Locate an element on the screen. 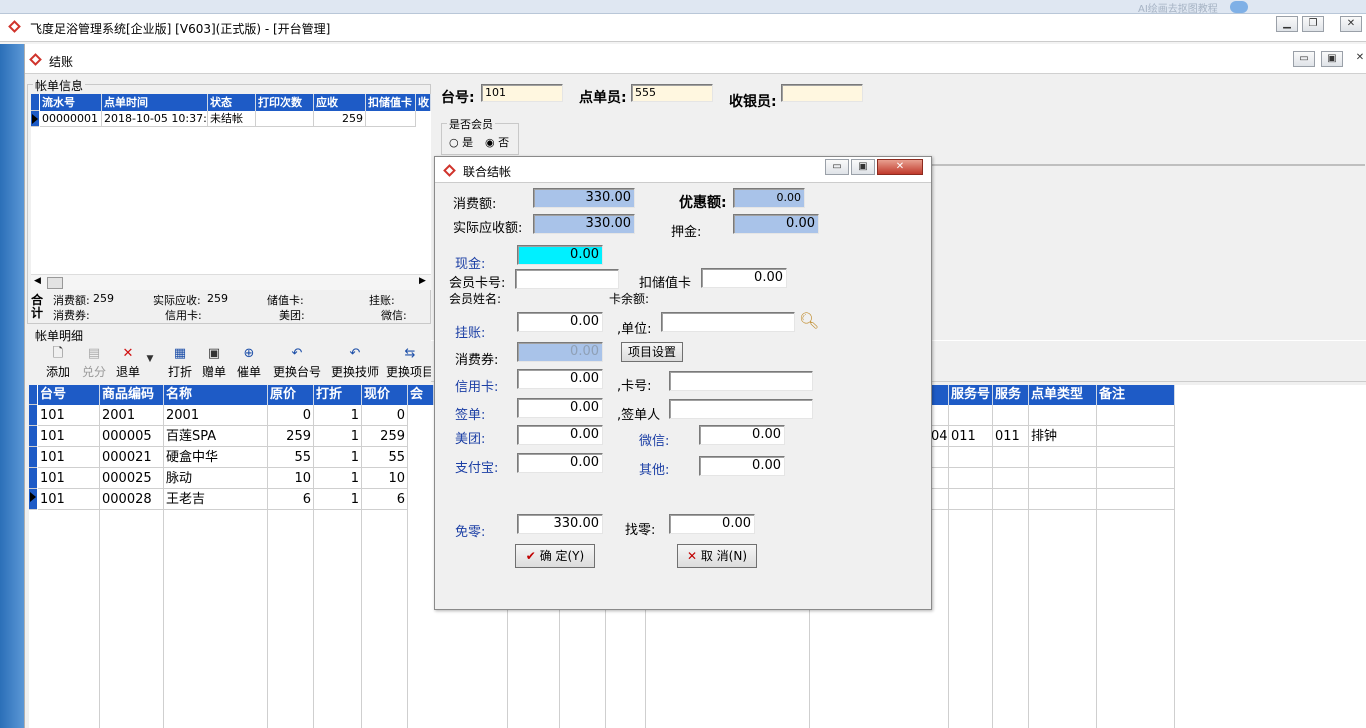 The height and width of the screenshot is (728, 1366). cash-field: 0.00 is located at coordinates (560, 255).